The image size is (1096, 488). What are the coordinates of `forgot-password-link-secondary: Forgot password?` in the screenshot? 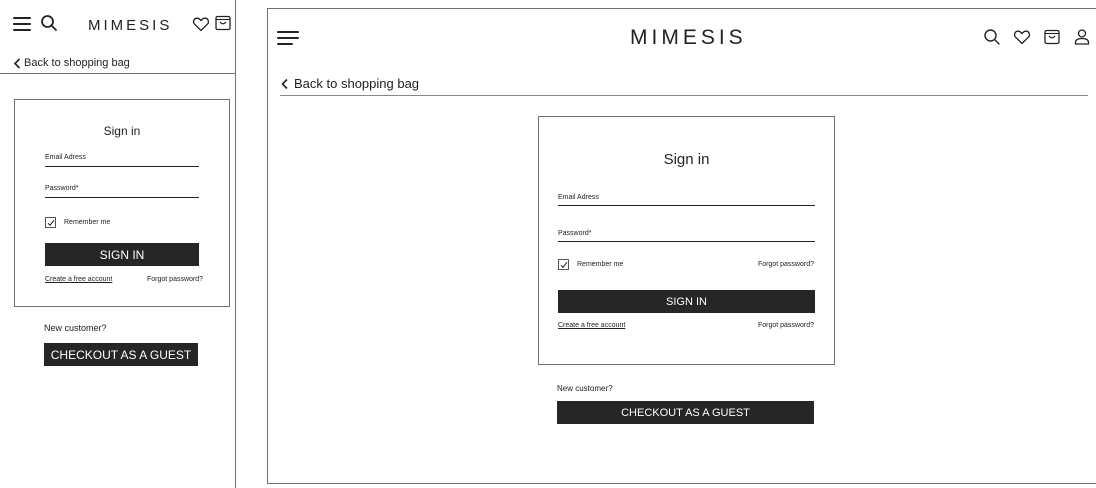 It's located at (786, 325).